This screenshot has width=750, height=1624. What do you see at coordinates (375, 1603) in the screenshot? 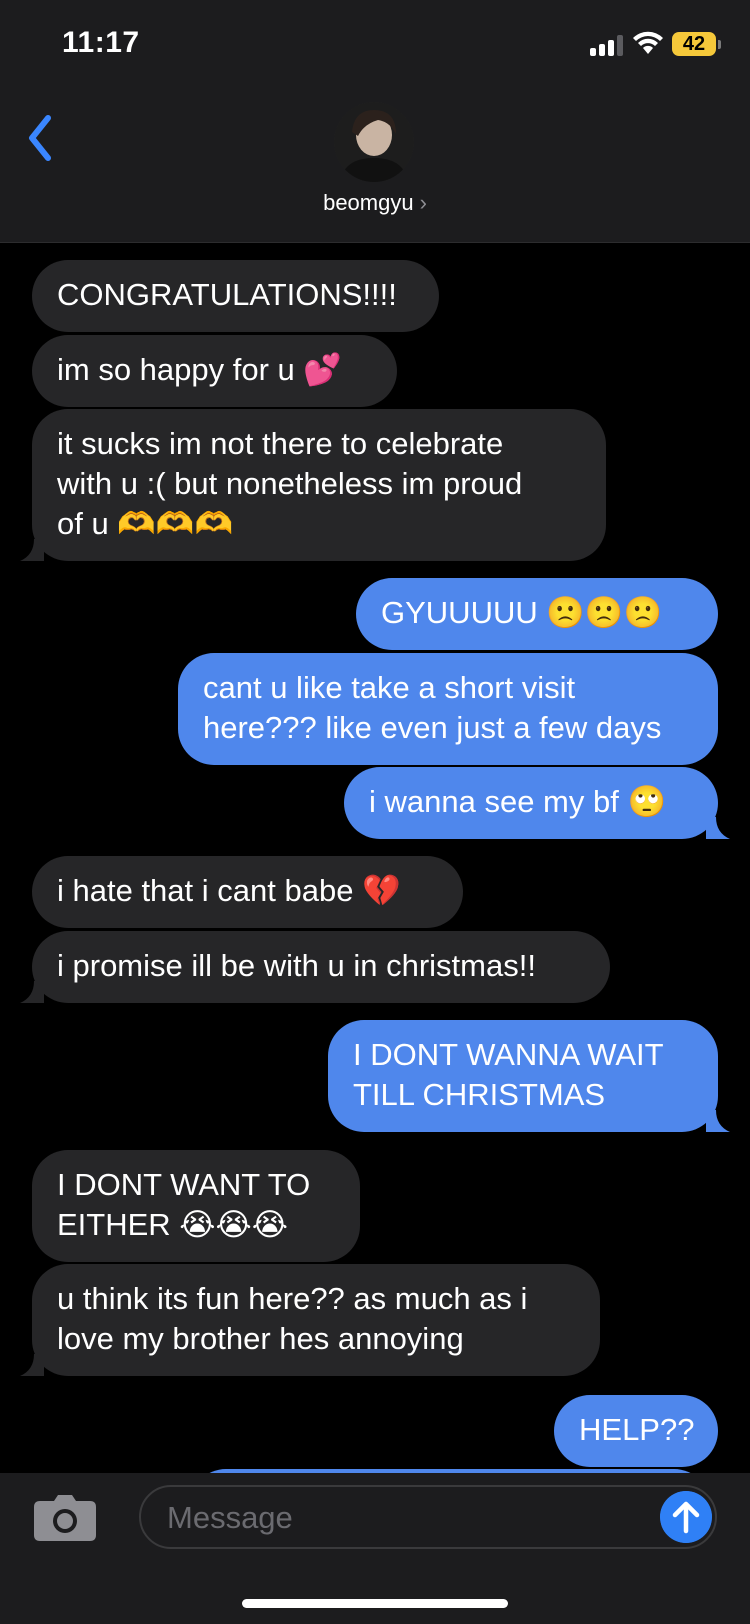
I see `home-indicator` at bounding box center [375, 1603].